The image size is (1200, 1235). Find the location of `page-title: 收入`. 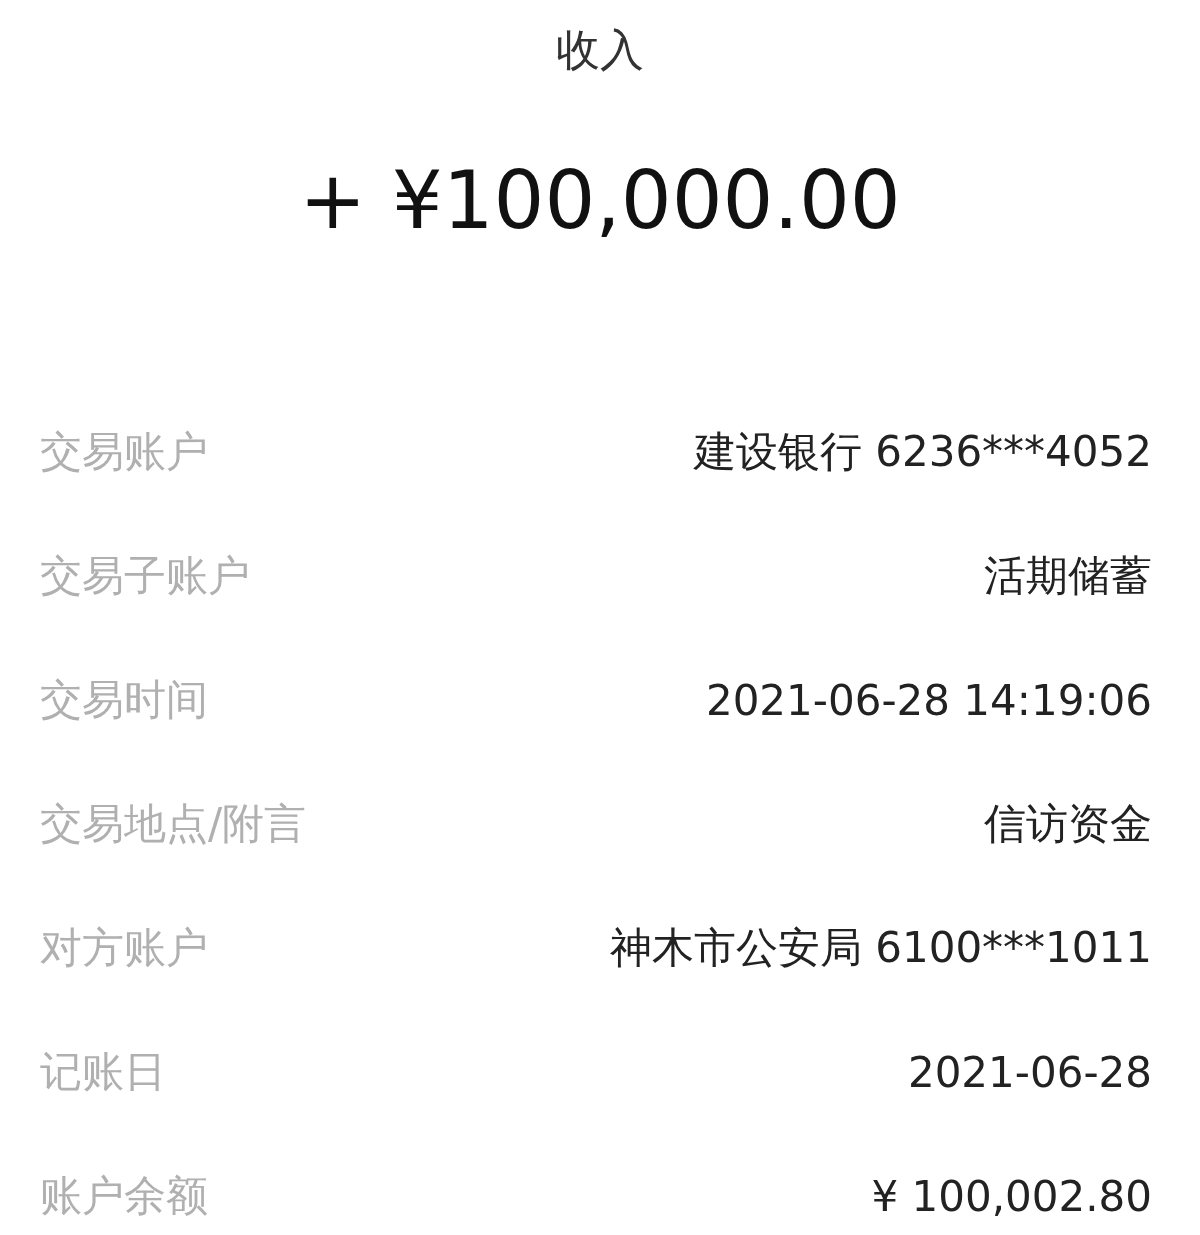

page-title: 收入 is located at coordinates (600, 49).